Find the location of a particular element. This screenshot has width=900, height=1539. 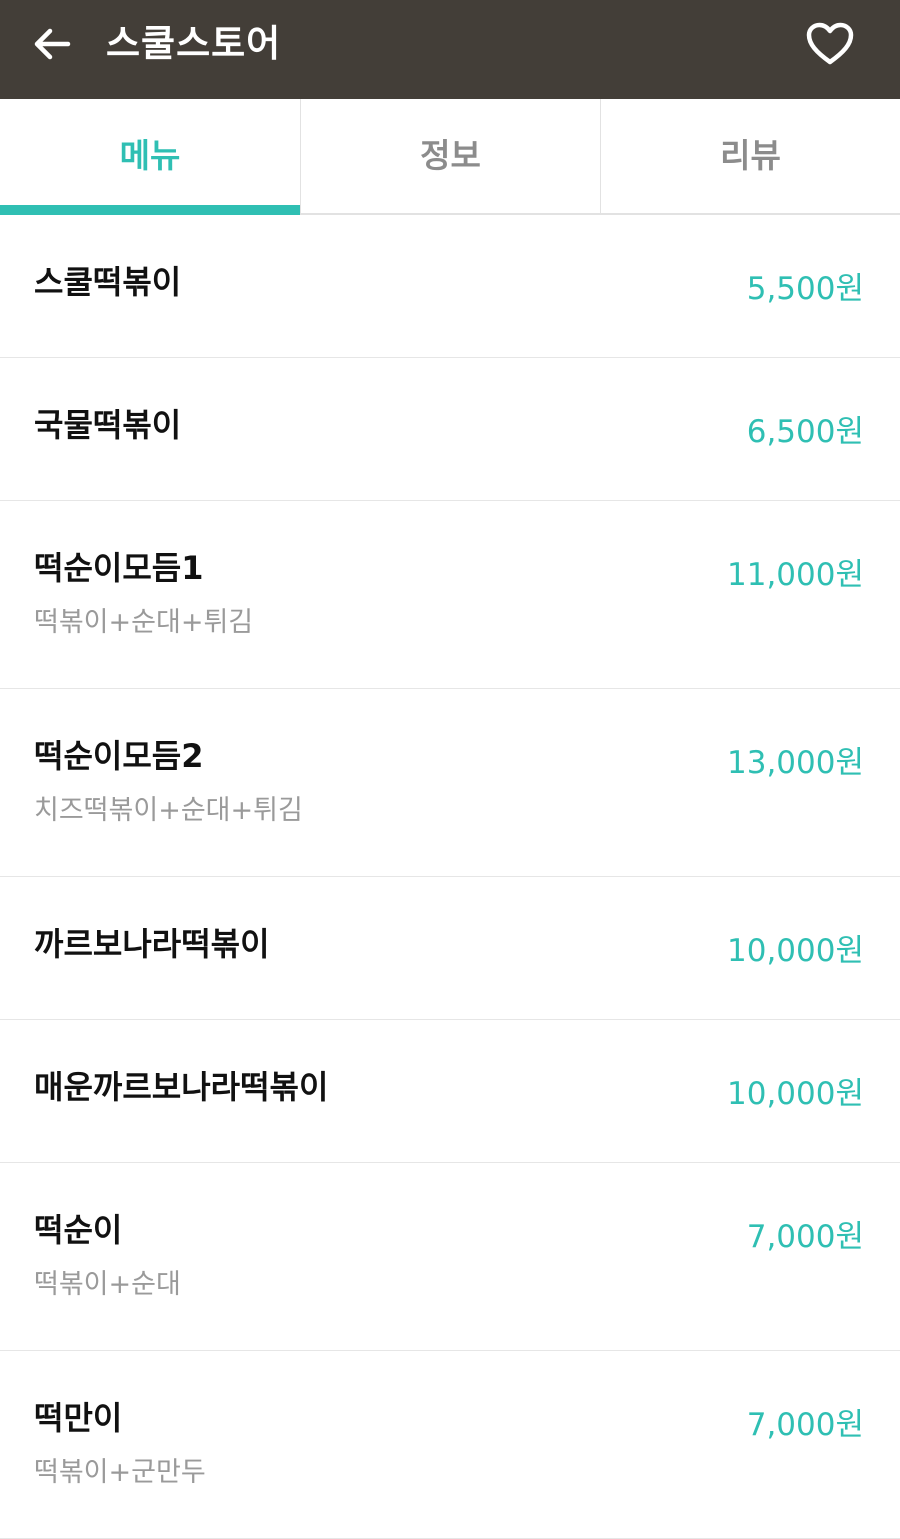

tab-label: 리뷰 is located at coordinates (750, 155).